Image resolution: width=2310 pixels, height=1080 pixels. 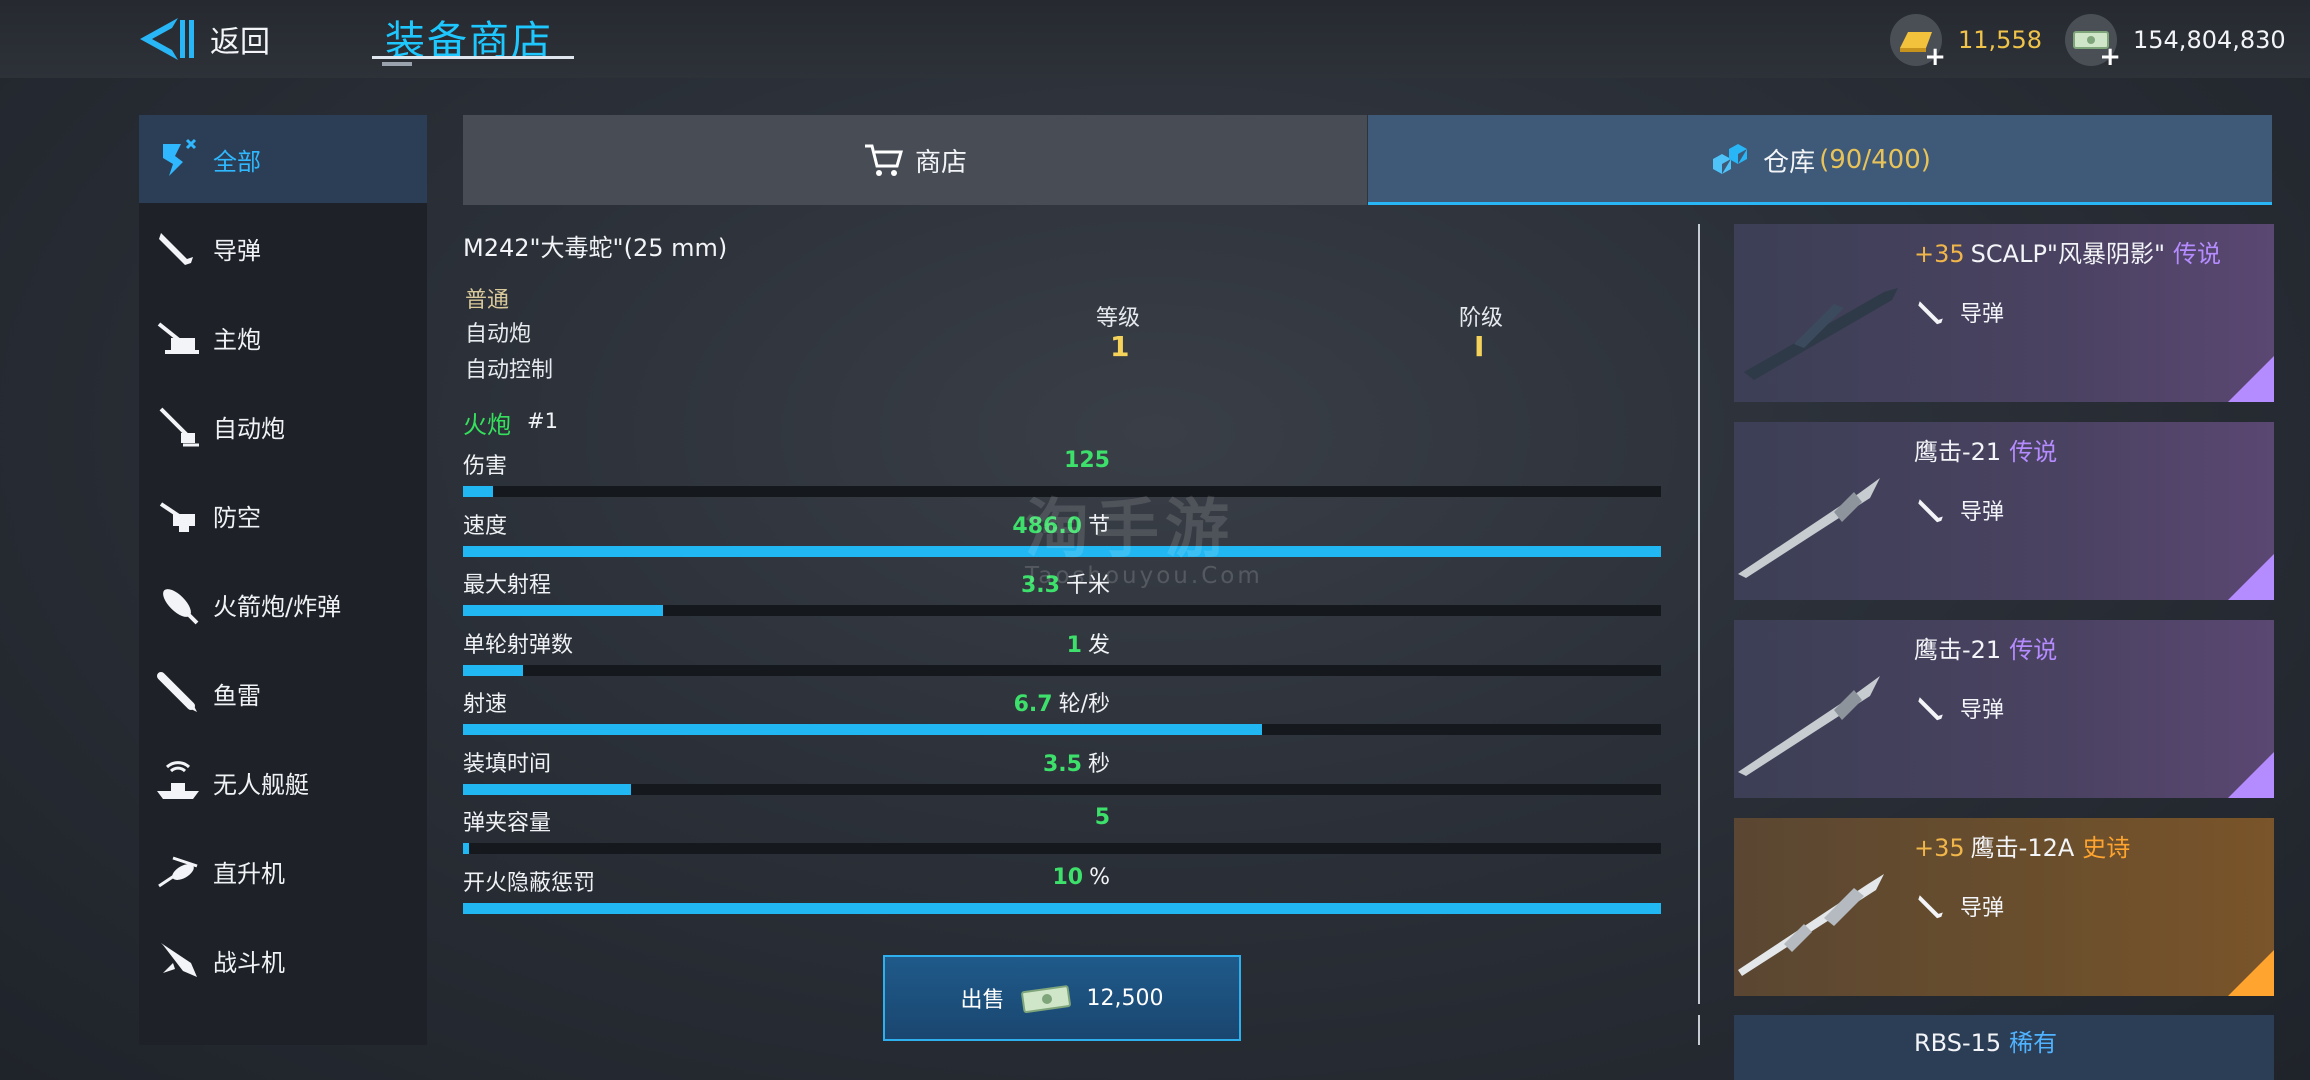 I want to click on cash-currency: + 154,804,830, so click(x=2175, y=43).